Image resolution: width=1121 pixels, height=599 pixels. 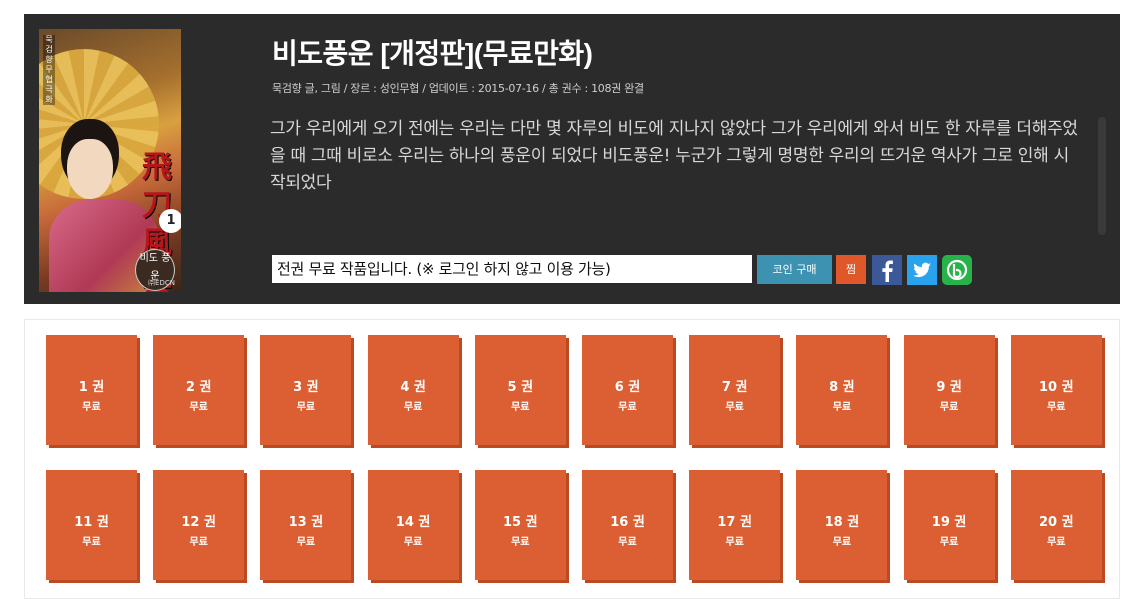 I want to click on volume-item: 16 권무료, so click(x=627, y=525).